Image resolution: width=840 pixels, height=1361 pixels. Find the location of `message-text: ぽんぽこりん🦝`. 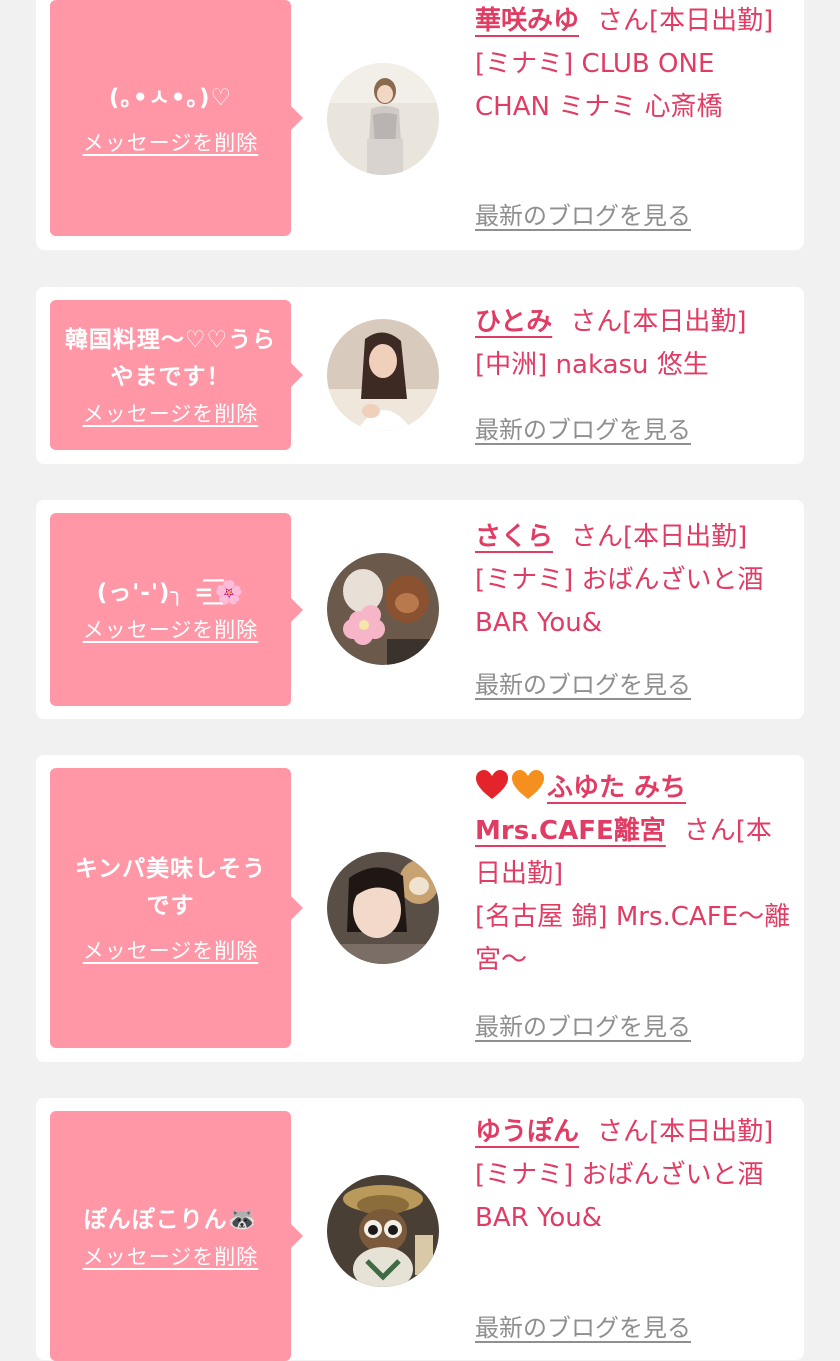

message-text: ぽんぽこりん🦝 is located at coordinates (170, 1219).